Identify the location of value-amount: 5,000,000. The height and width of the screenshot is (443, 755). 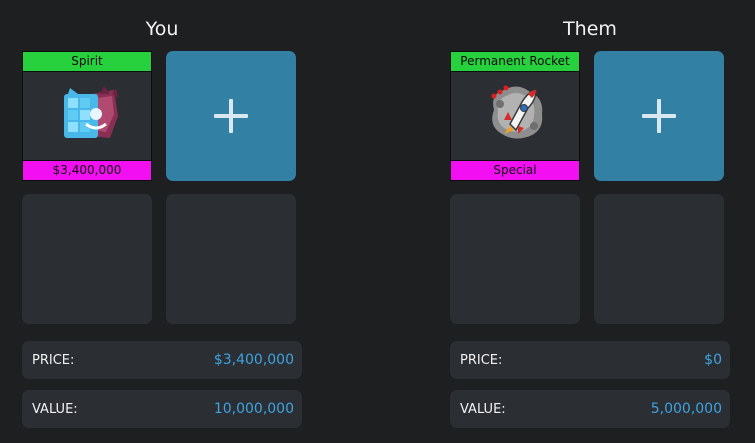
(686, 409).